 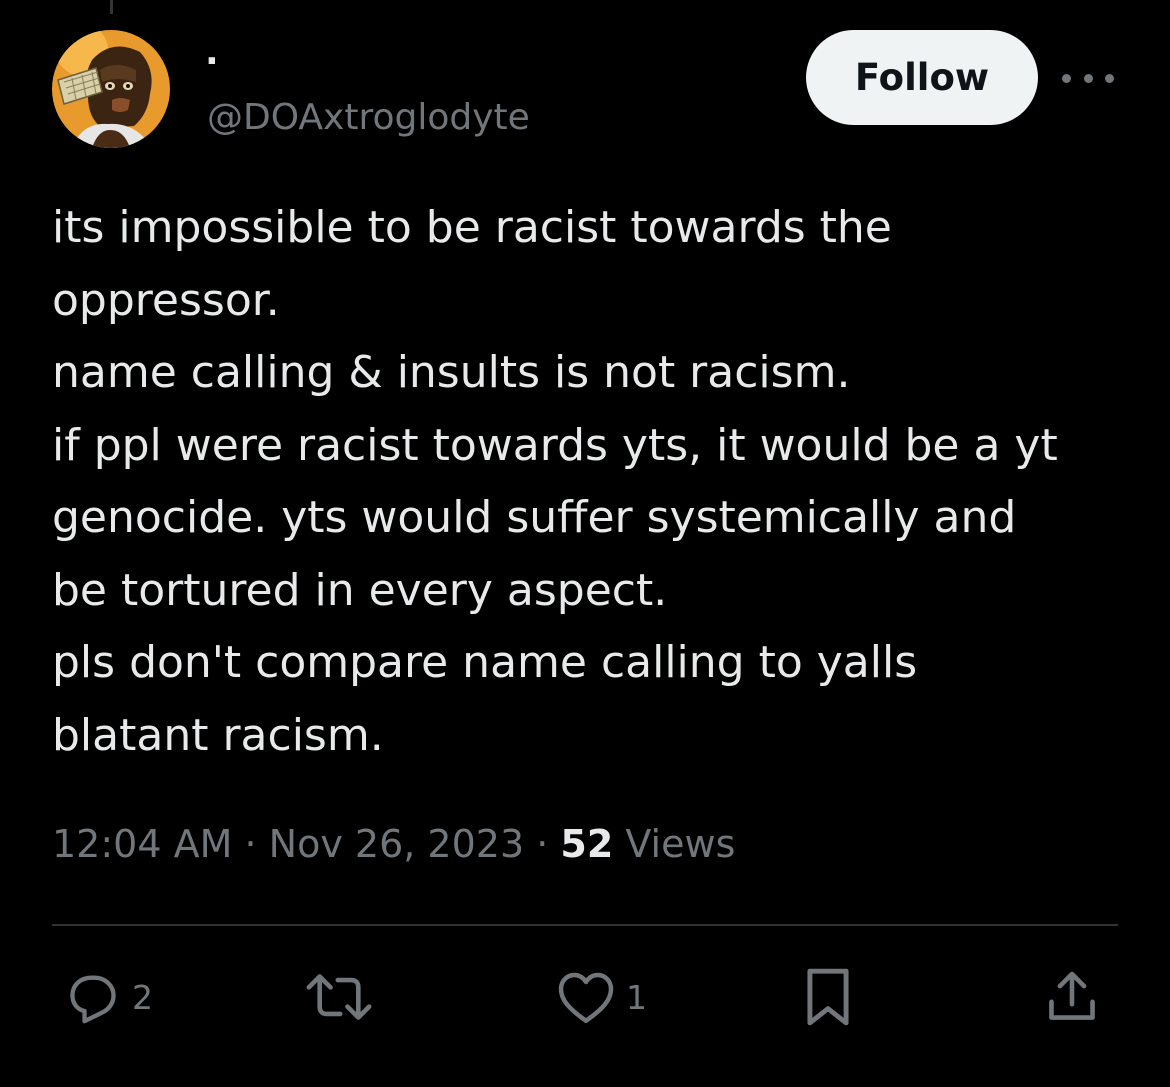 I want to click on post-text-line: pls don't compare name calling to yalls, so click(x=485, y=662).